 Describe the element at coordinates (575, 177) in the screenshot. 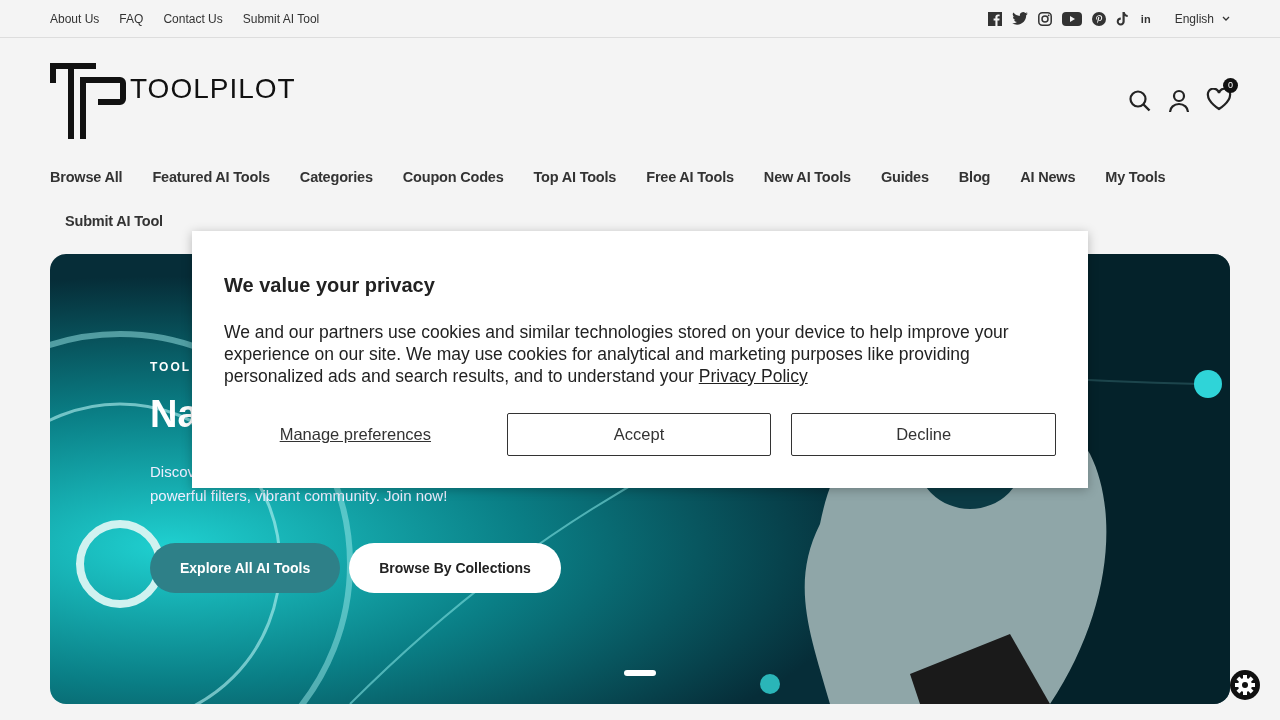

I see `nav-link: Top AI Tools` at that location.